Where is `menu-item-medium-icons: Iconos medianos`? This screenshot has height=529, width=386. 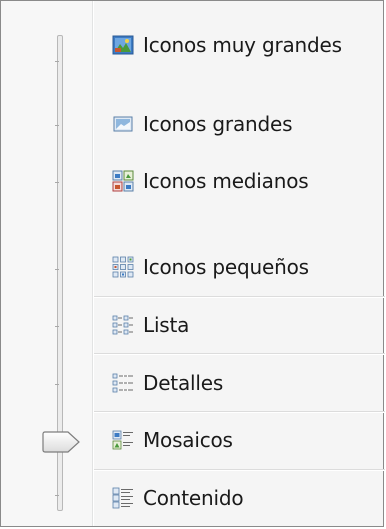
menu-item-medium-icons: Iconos medianos is located at coordinates (239, 181).